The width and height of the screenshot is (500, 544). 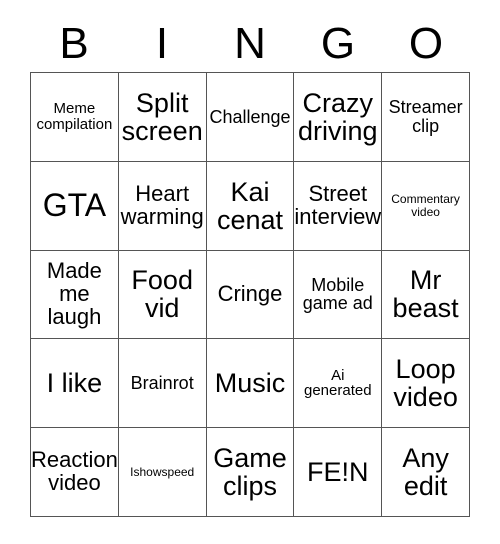 I want to click on bingo-header-row: B I N G O, so click(x=250, y=44).